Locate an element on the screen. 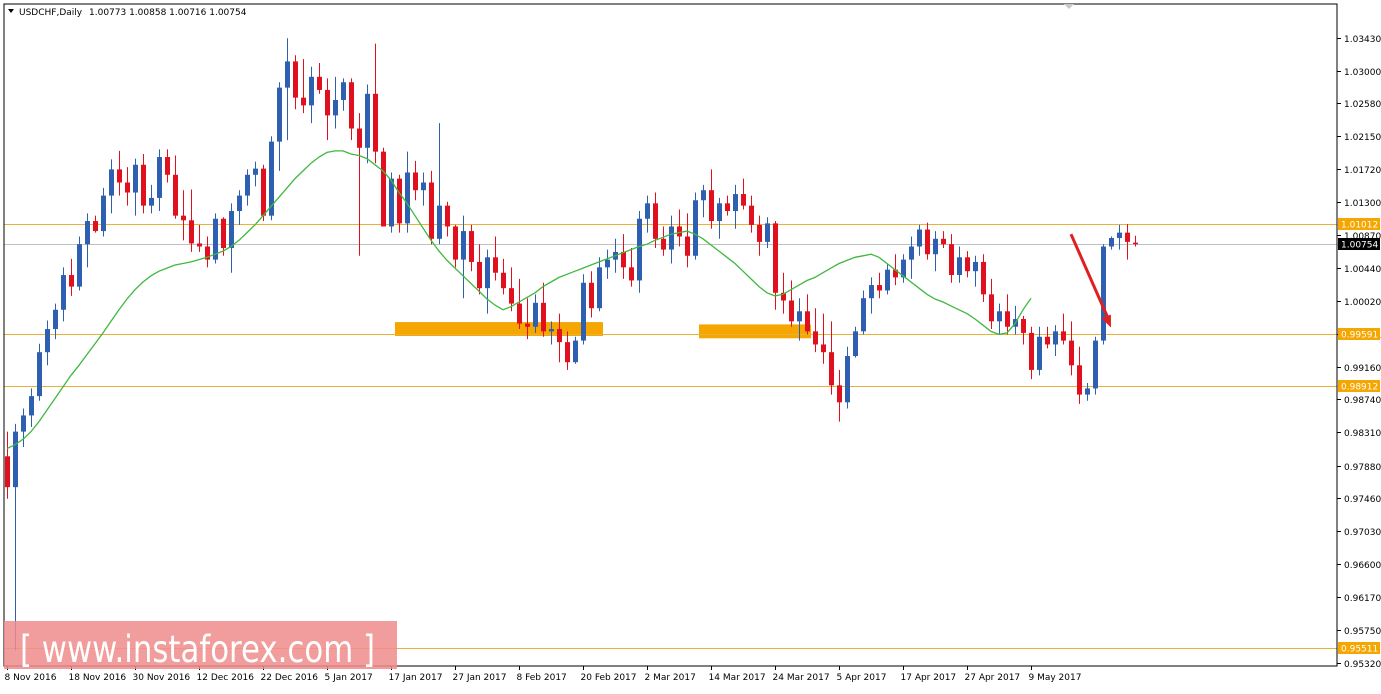 Image resolution: width=1381 pixels, height=694 pixels. time-tick-label: 27 Apr 2017 is located at coordinates (993, 678).